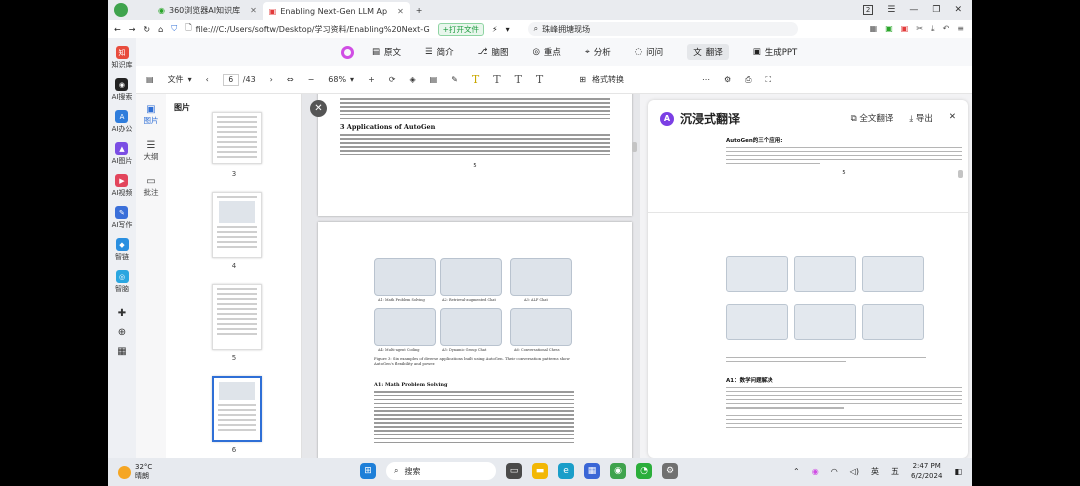  I want to click on zoom-out-icon: −, so click(311, 79).